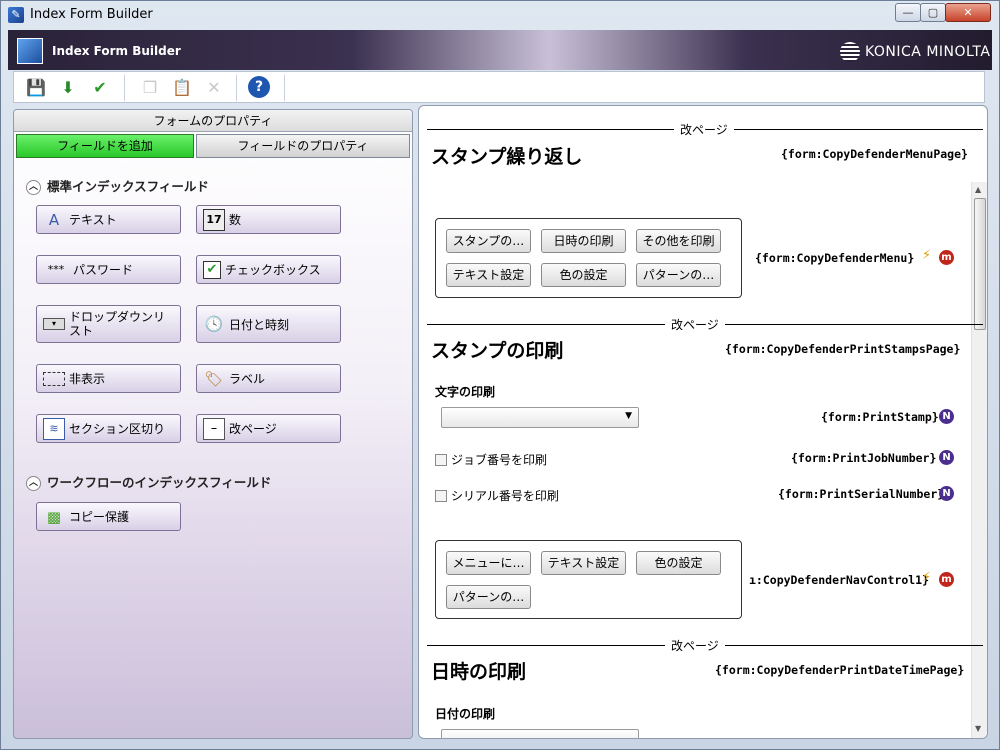 This screenshot has width=1000, height=750. What do you see at coordinates (16, 15) in the screenshot?
I see `app-icon: ✎` at bounding box center [16, 15].